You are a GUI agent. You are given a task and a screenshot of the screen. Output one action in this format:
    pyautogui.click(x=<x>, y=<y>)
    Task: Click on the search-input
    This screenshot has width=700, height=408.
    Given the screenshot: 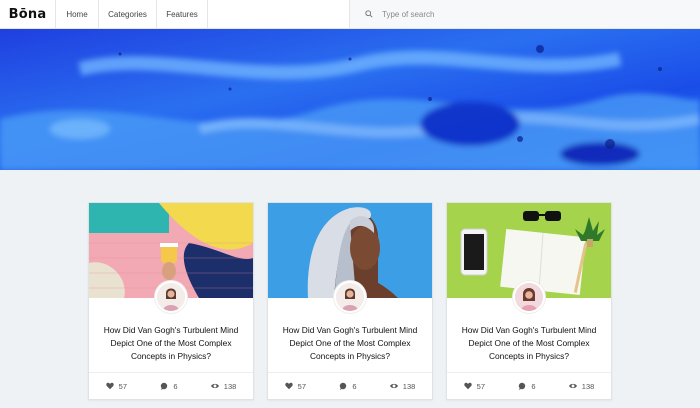 What is the action you would take?
    pyautogui.click(x=507, y=14)
    